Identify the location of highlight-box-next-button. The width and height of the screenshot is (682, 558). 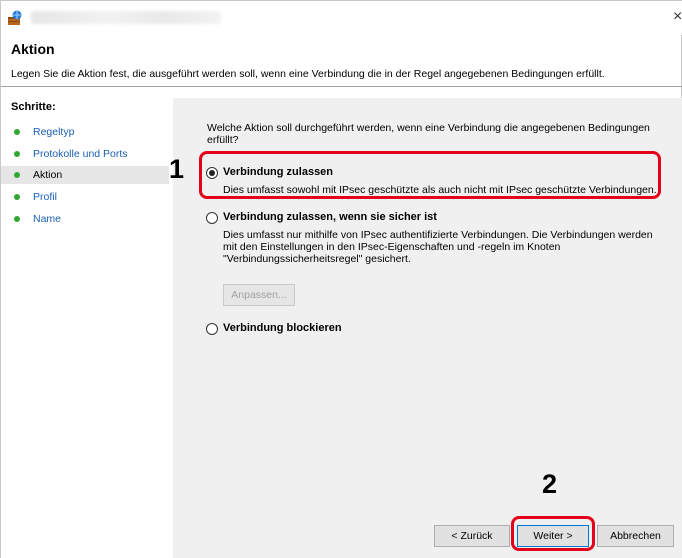
(553, 533).